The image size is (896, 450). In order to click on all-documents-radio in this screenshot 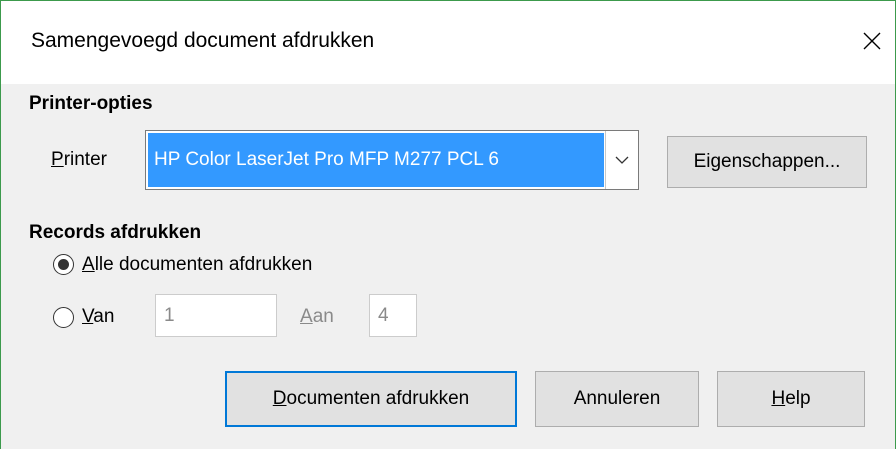, I will do `click(63, 264)`.